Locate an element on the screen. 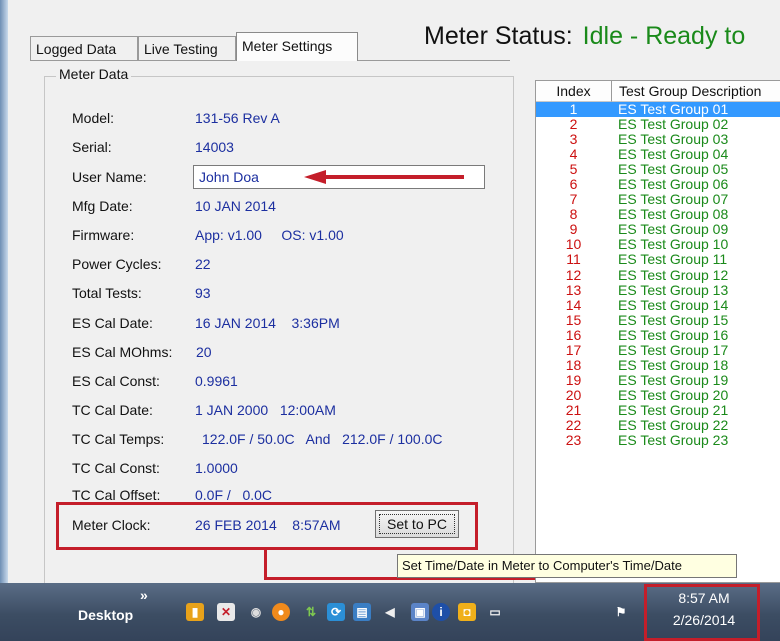  es-cal-const-value: 0.9961 is located at coordinates (216, 381).